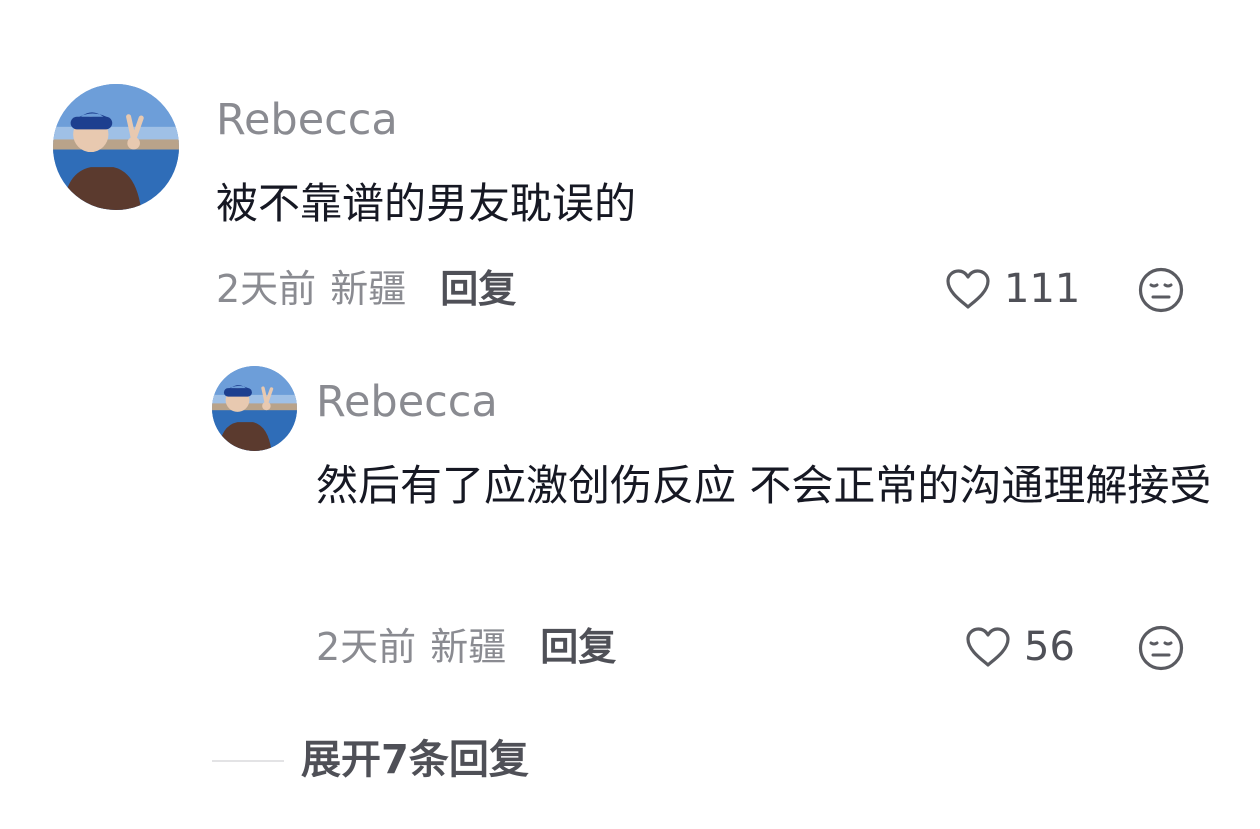 This screenshot has width=1260, height=829. Describe the element at coordinates (1019, 647) in the screenshot. I see `like-button: 56` at that location.